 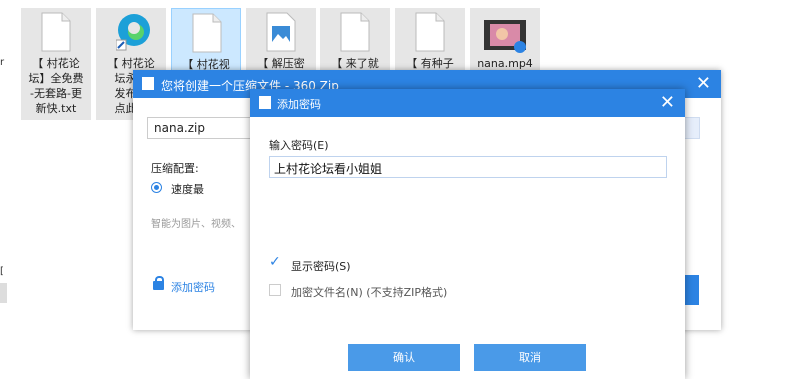 I want to click on desktop-file-label: 【 村花论 坛】全免费 -无套路-更 新快.txt, so click(x=56, y=86).